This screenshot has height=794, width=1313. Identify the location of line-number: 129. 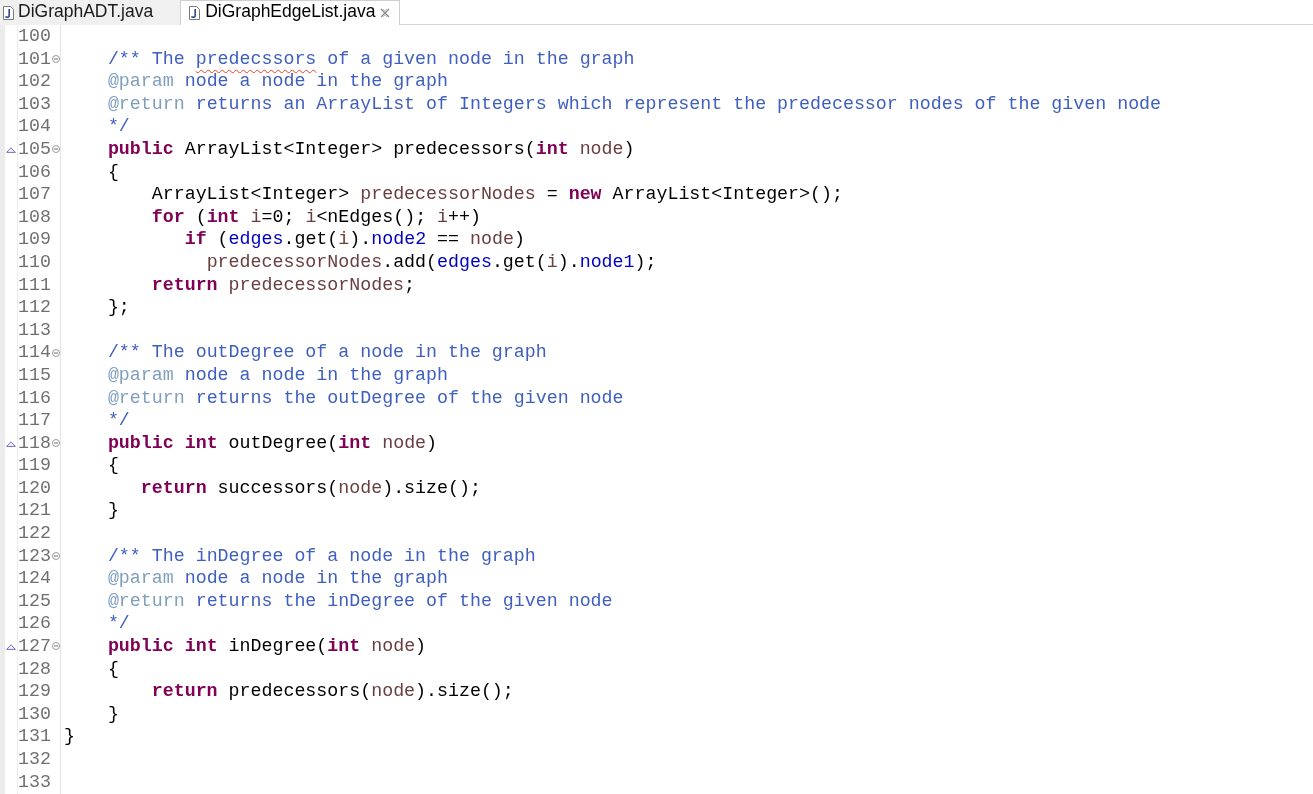
(34, 691).